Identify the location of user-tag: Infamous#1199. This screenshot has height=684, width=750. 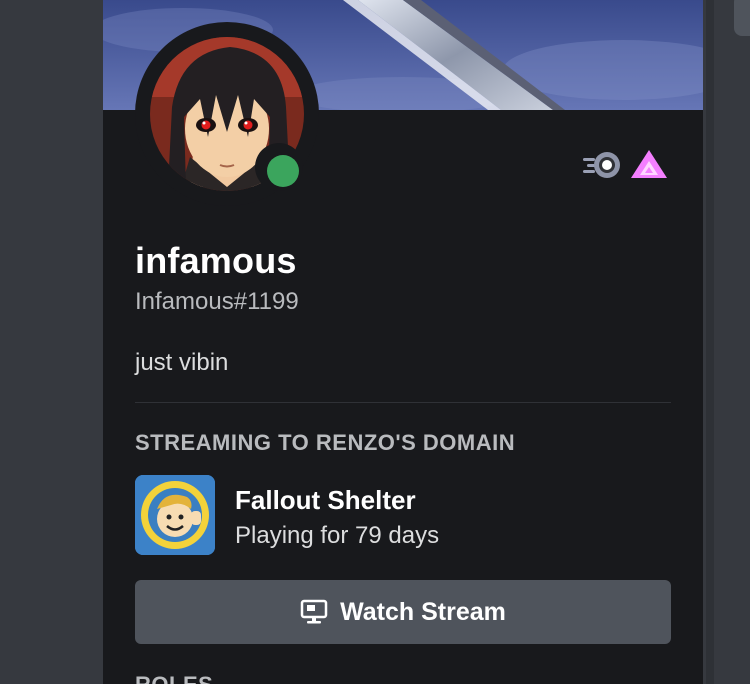
(217, 302).